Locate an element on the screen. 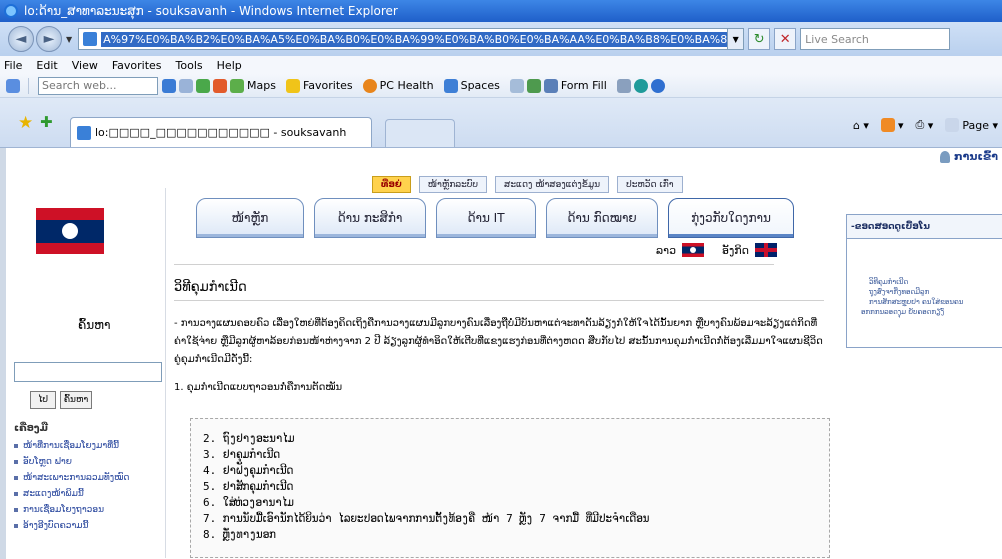 The image size is (1002, 559). menu-tools: Tools is located at coordinates (189, 65).